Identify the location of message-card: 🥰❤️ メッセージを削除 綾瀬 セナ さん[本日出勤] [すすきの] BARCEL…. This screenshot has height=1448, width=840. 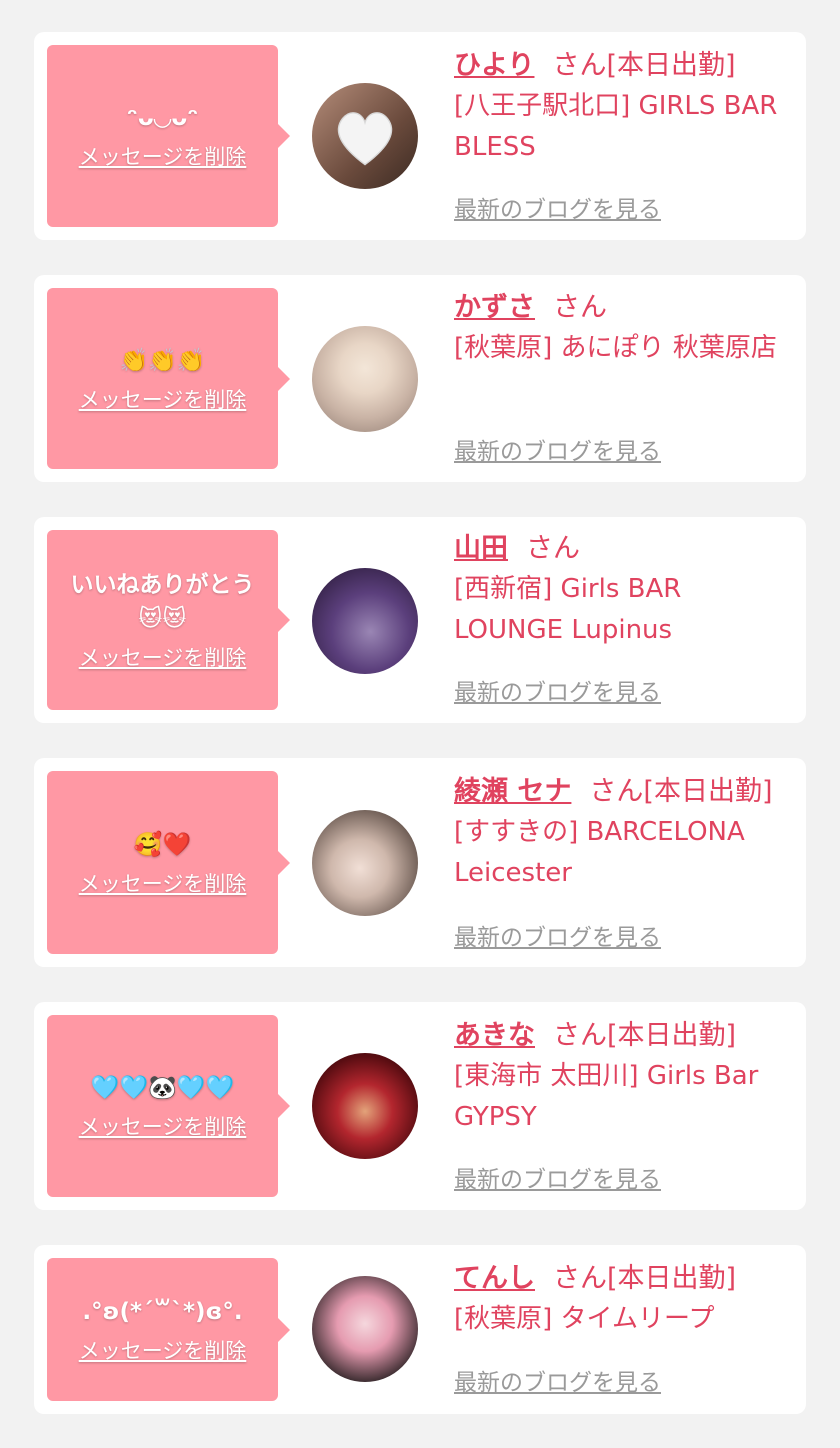
(420, 862).